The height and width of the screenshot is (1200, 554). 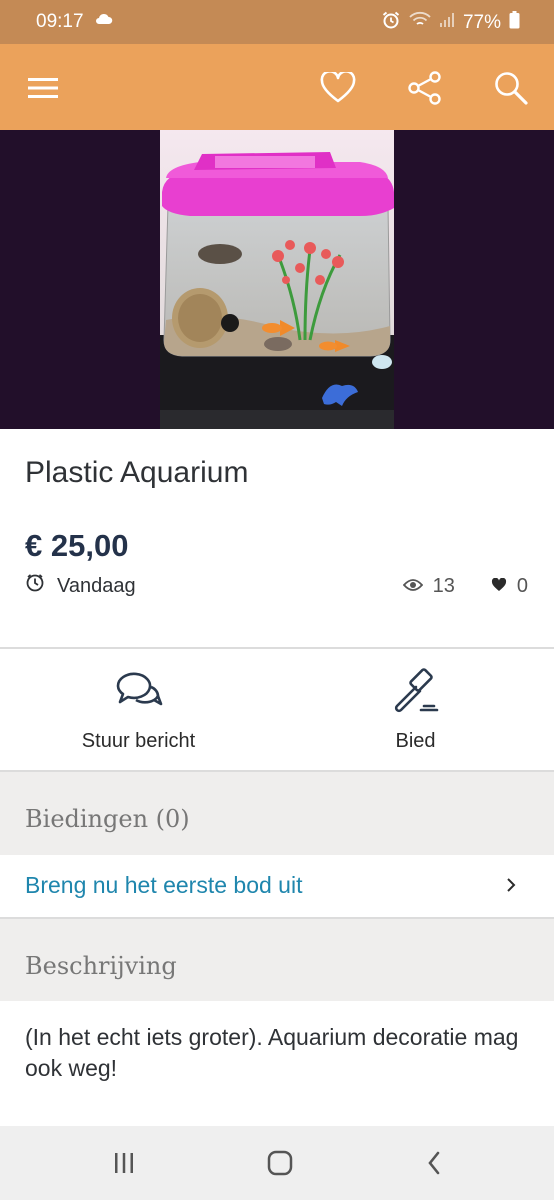 What do you see at coordinates (35, 586) in the screenshot?
I see `clock-icon` at bounding box center [35, 586].